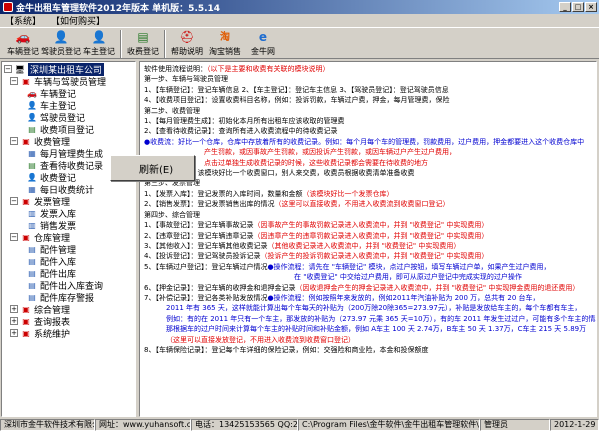 The image size is (599, 431). I want to click on refresh-menu-item: 刷新(E), so click(156, 168).